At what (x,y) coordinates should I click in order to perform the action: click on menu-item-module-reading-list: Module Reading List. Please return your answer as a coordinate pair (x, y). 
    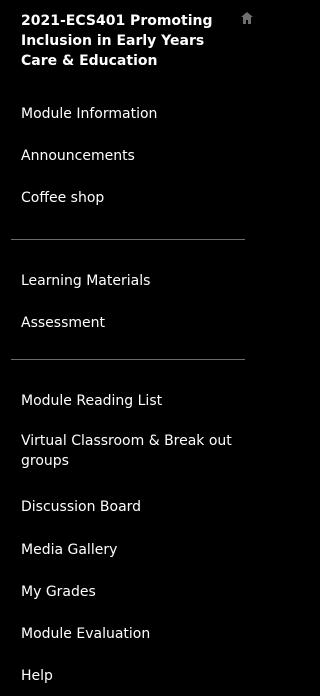
    Looking at the image, I should click on (91, 401).